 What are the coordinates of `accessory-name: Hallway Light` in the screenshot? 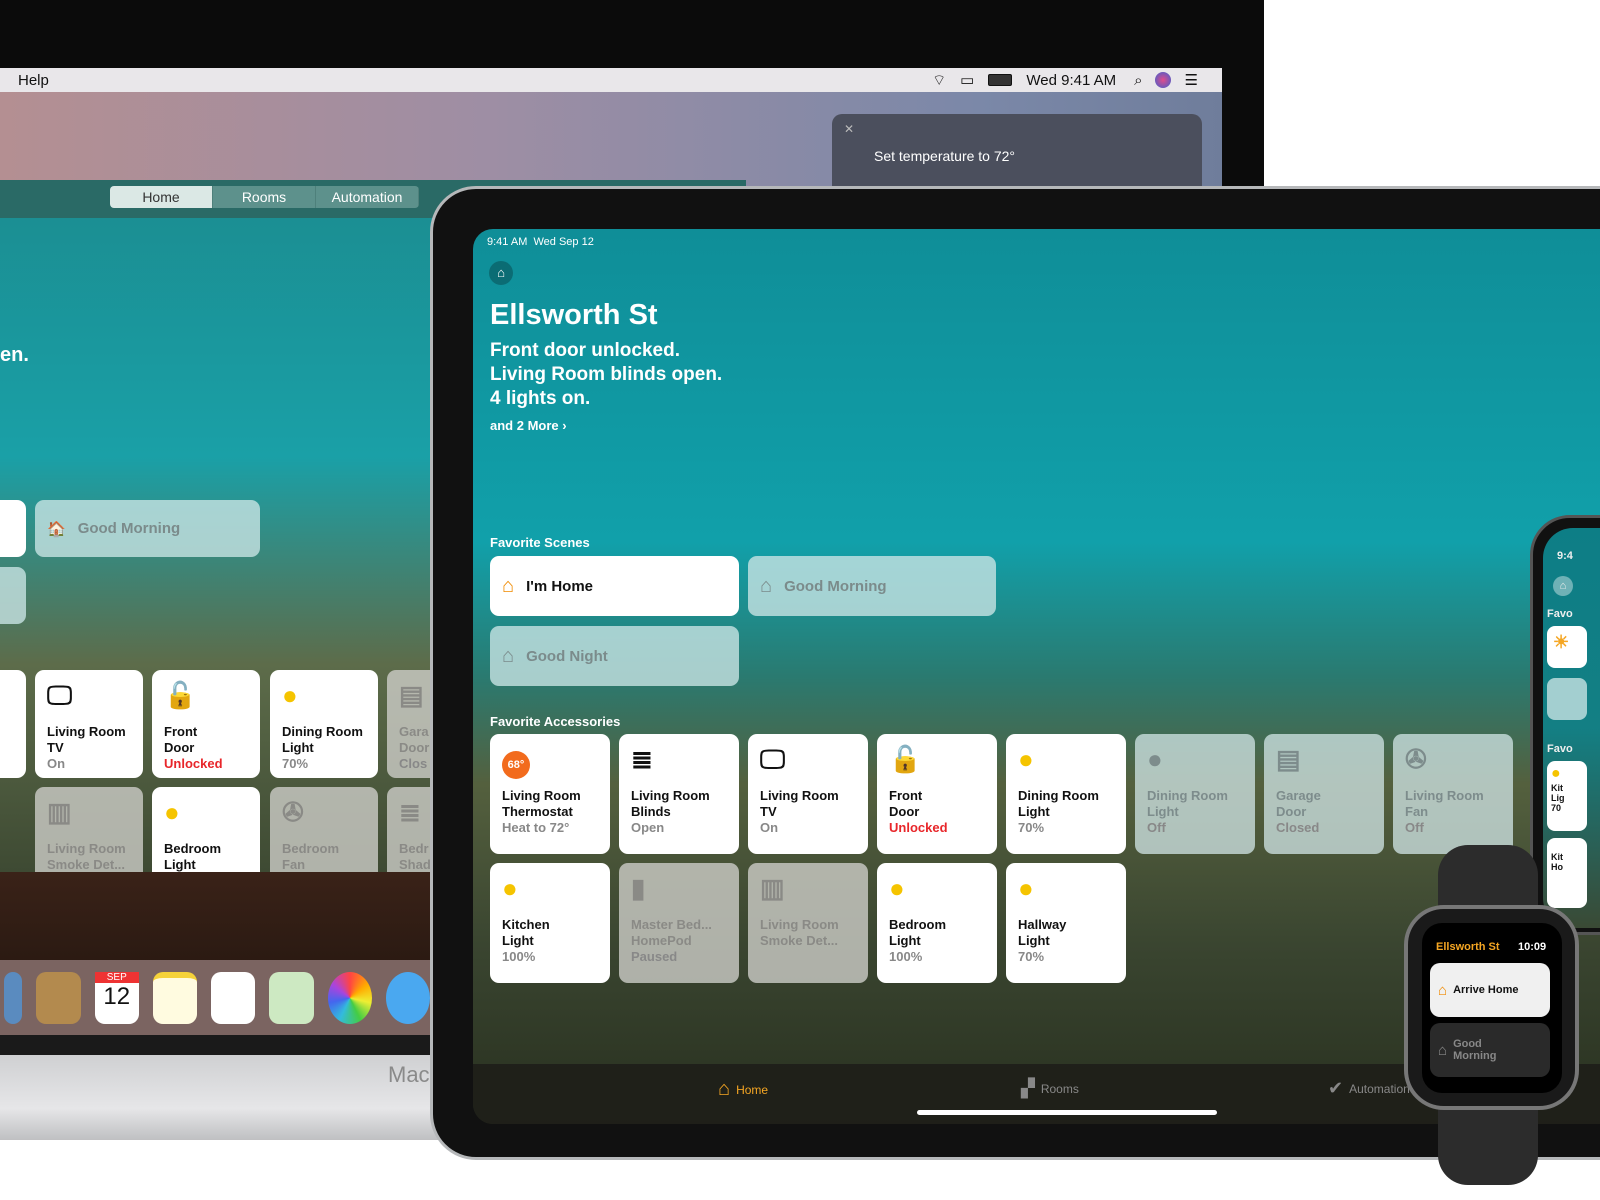 It's located at (1042, 932).